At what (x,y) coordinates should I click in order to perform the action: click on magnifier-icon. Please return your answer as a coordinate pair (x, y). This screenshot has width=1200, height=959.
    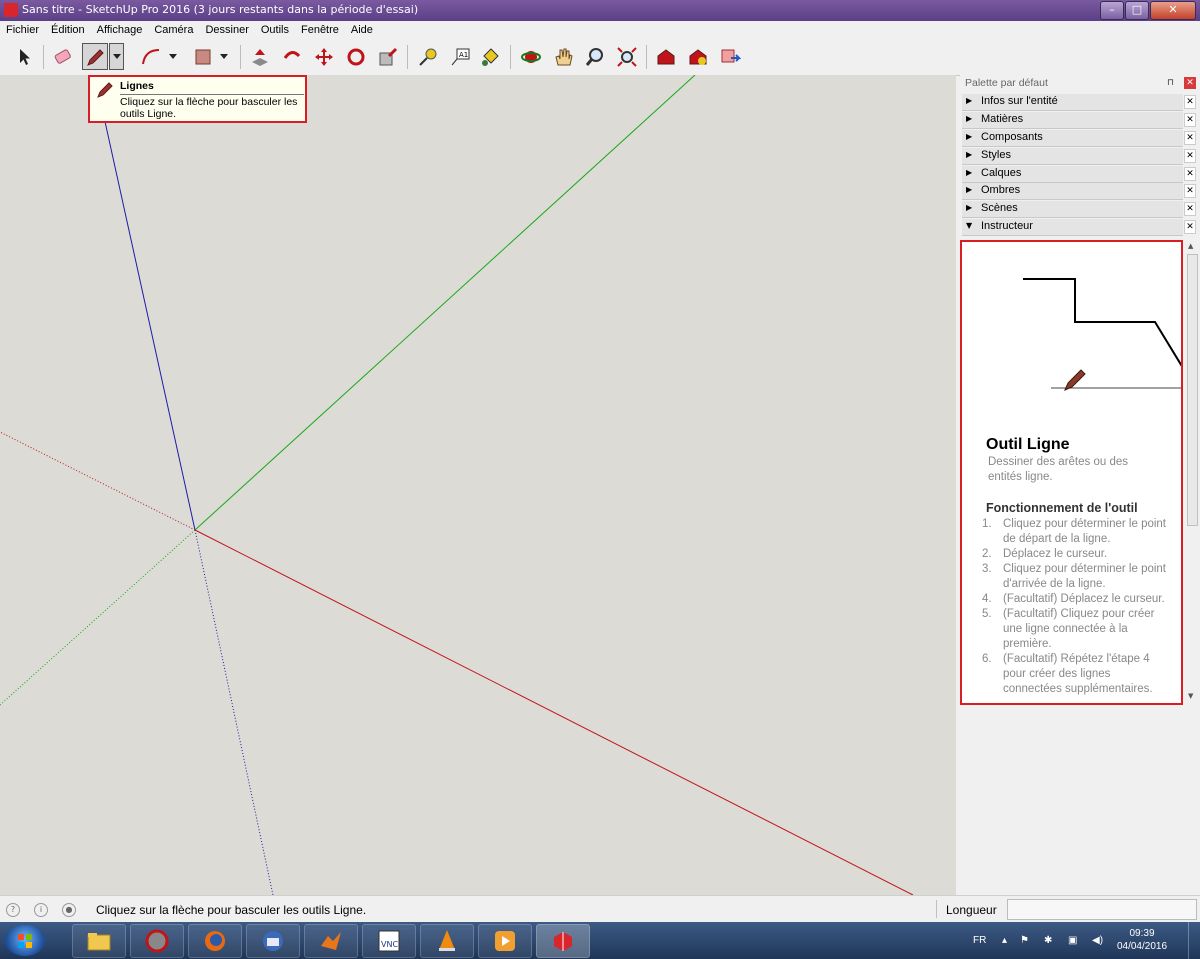
    Looking at the image, I should click on (594, 57).